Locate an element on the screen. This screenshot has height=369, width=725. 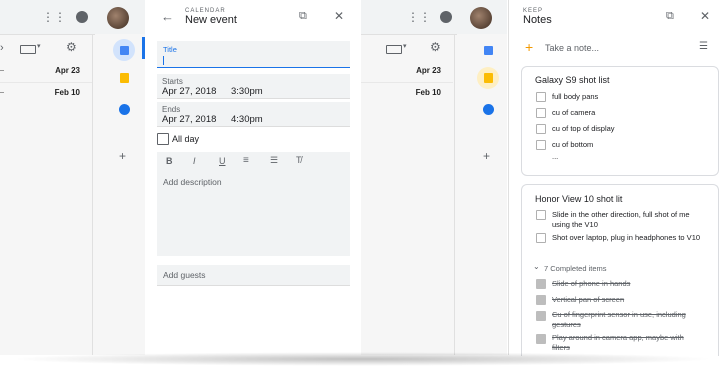
back-arrow-icon: ← is located at coordinates (167, 16).